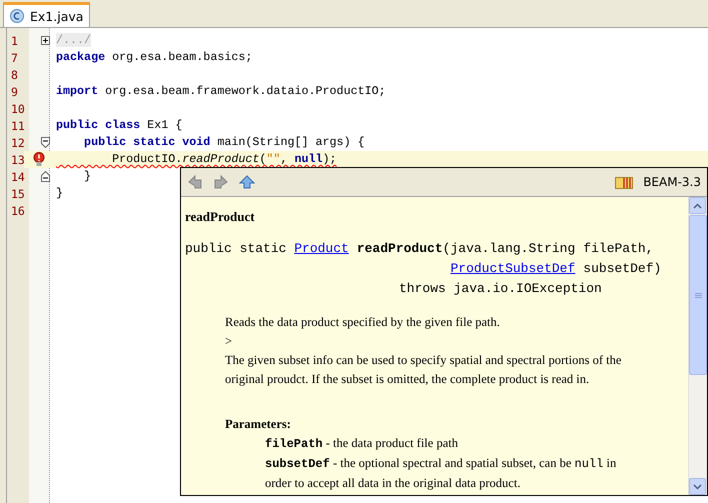 This screenshot has width=708, height=503. What do you see at coordinates (14, 41) in the screenshot?
I see `line-number: 1` at bounding box center [14, 41].